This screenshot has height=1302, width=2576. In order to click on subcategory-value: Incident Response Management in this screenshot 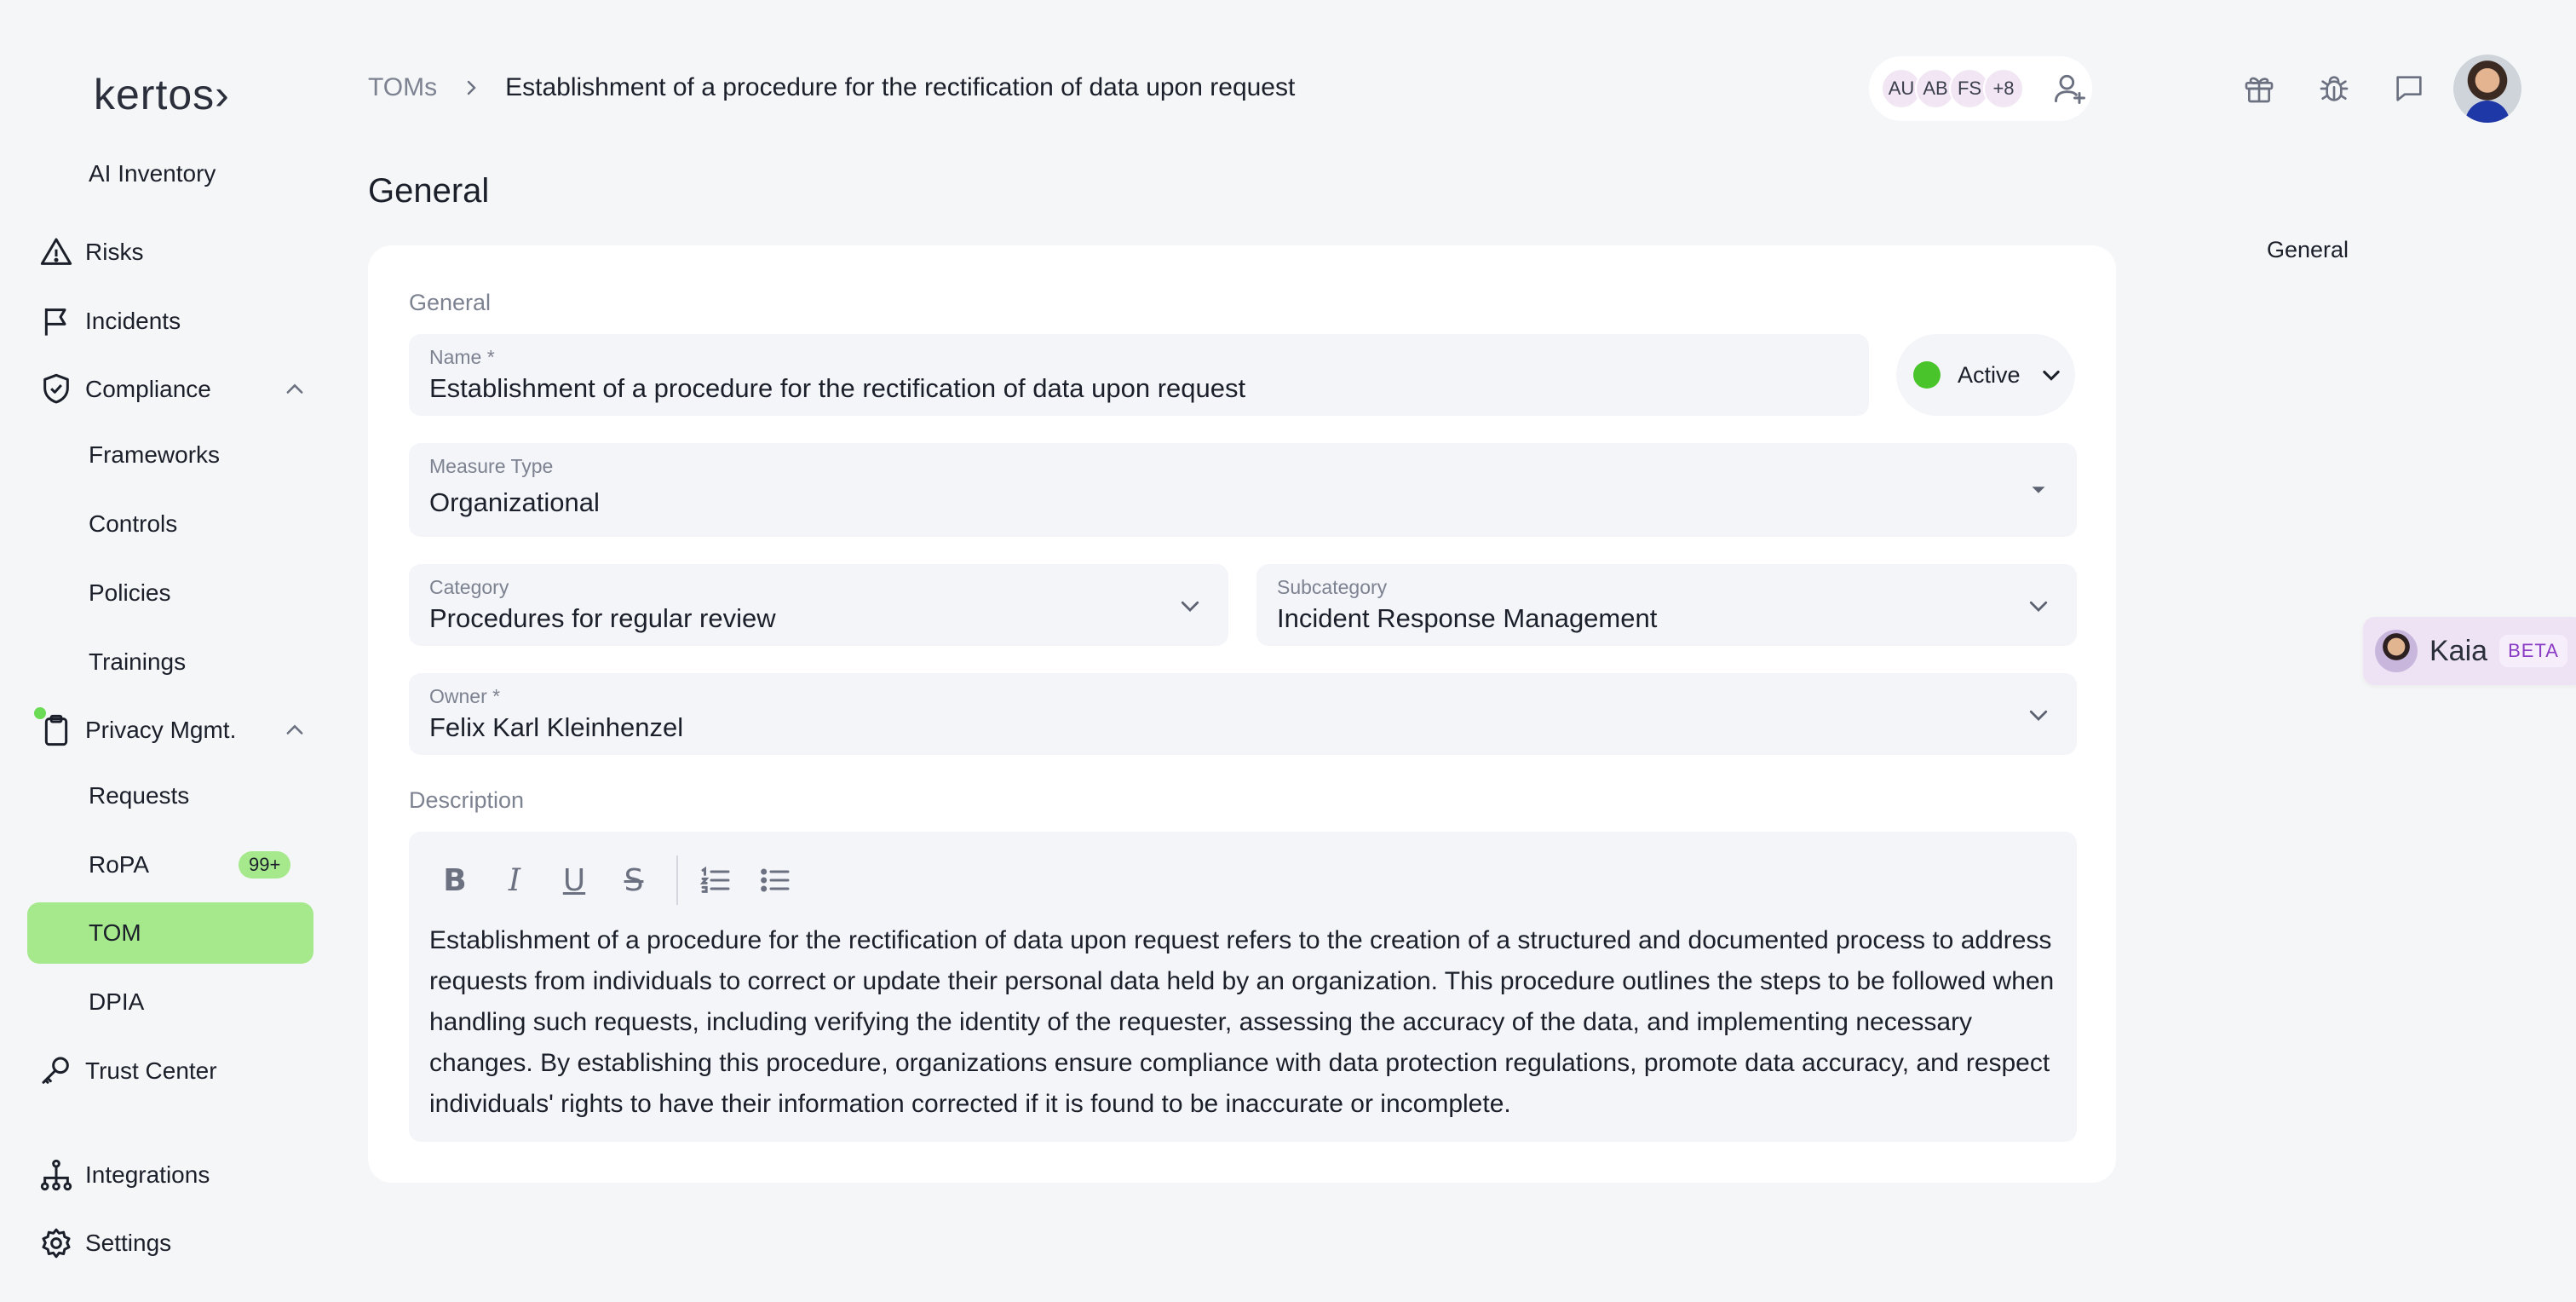, I will do `click(1468, 618)`.